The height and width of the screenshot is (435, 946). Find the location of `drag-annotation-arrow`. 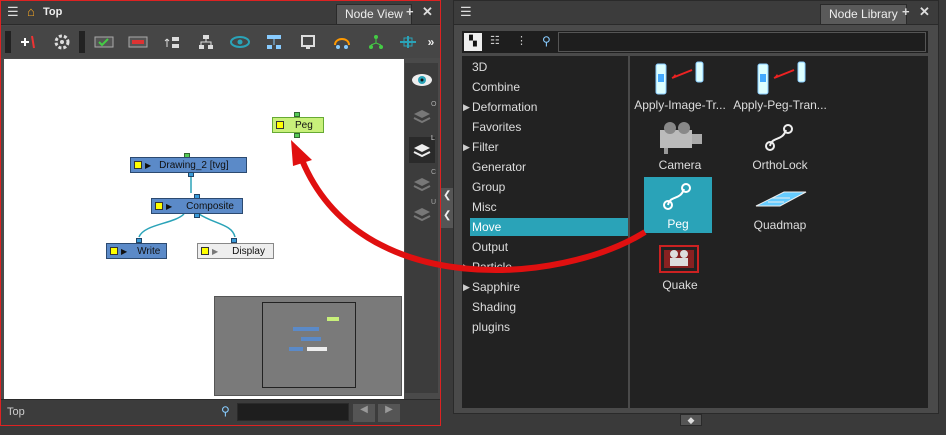

drag-annotation-arrow is located at coordinates (469, 206).